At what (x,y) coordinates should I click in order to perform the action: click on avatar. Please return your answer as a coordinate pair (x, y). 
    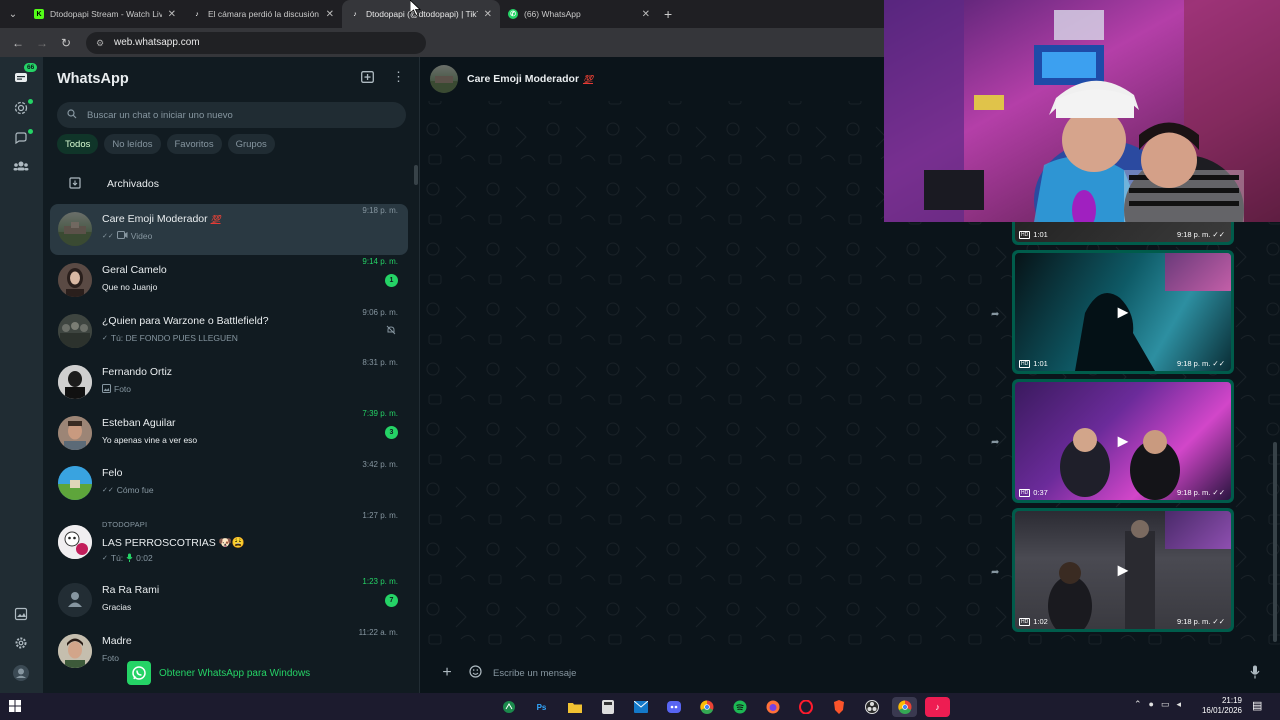
    Looking at the image, I should click on (75, 483).